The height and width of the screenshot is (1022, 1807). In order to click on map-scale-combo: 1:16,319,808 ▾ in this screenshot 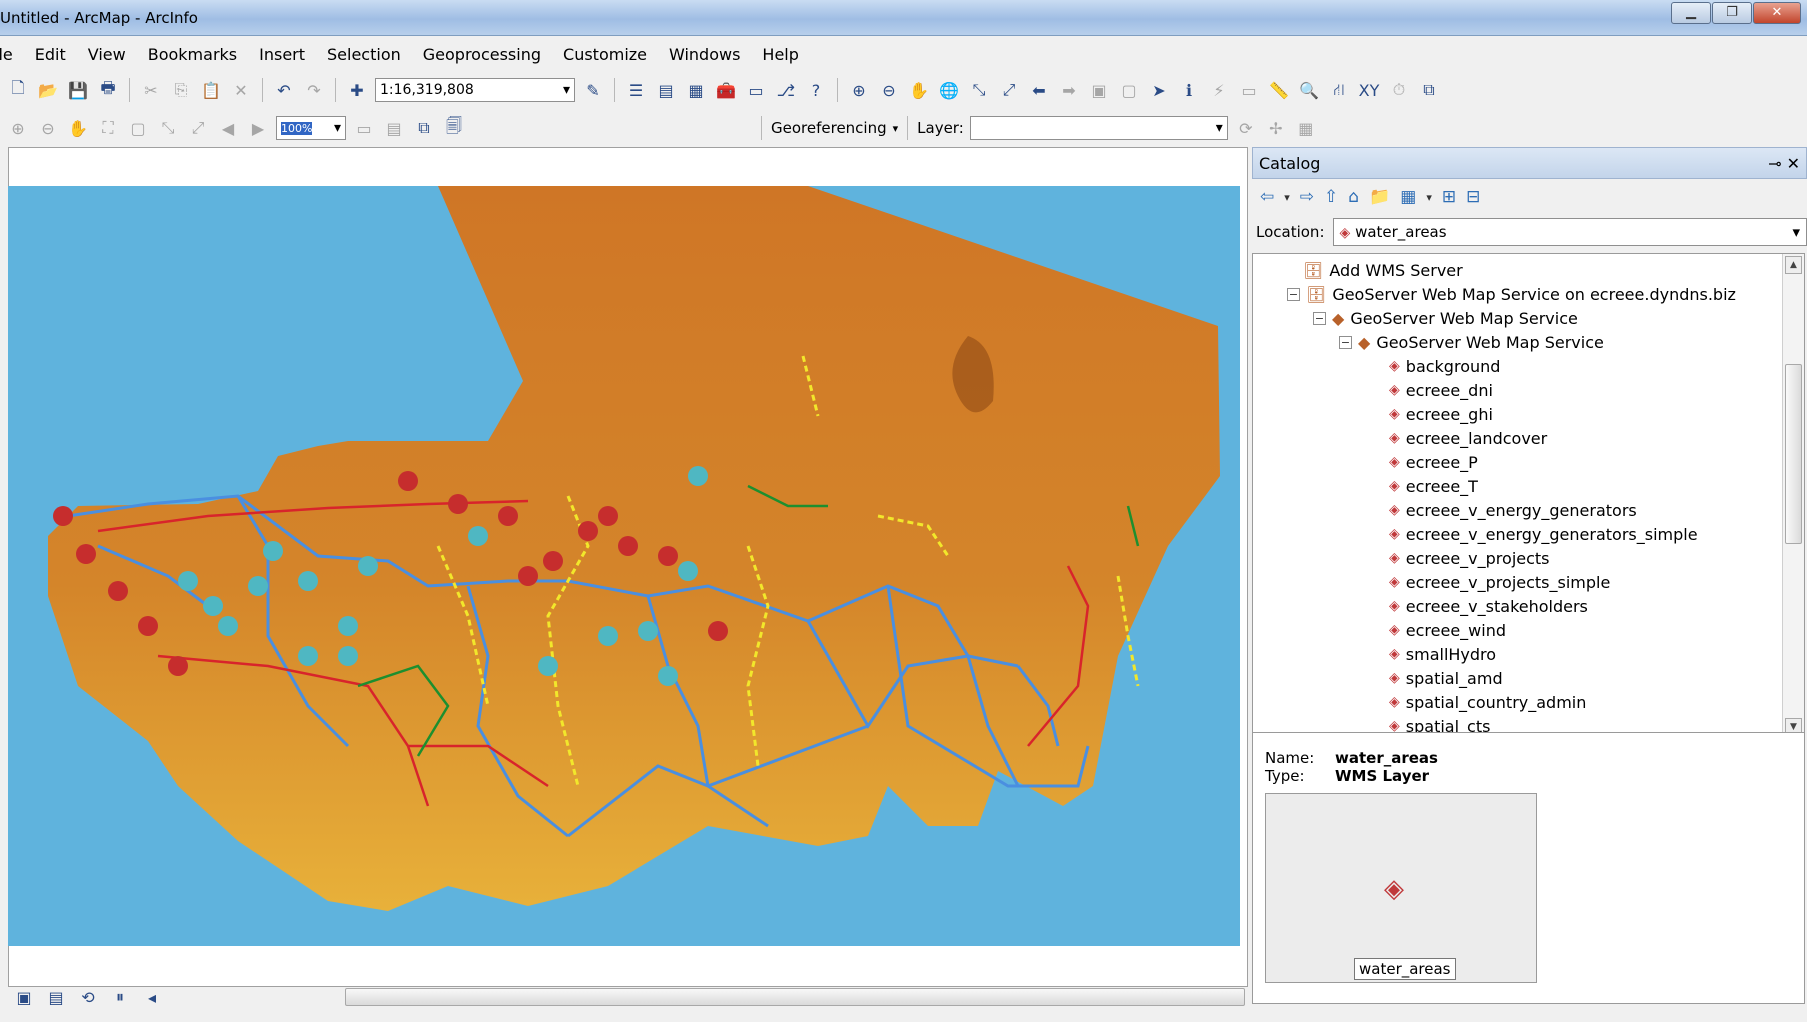, I will do `click(475, 90)`.